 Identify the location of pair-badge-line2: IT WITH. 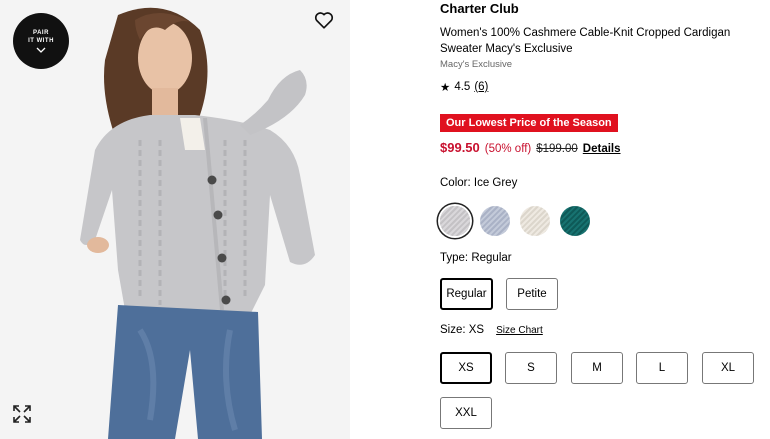
(41, 41).